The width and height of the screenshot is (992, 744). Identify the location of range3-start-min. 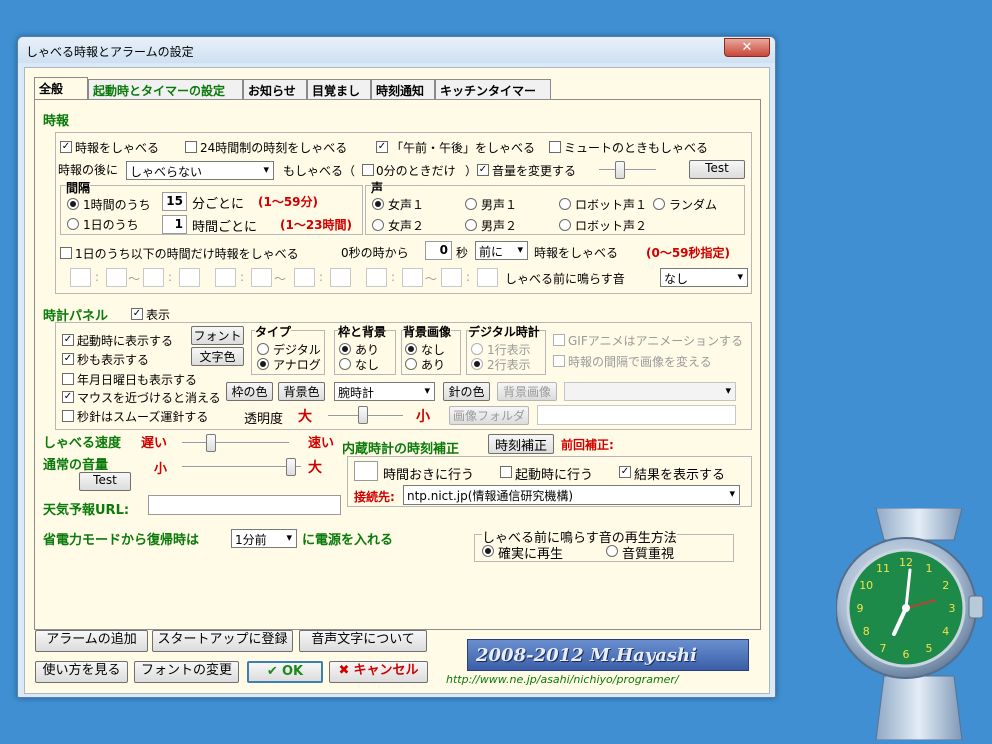
(412, 277).